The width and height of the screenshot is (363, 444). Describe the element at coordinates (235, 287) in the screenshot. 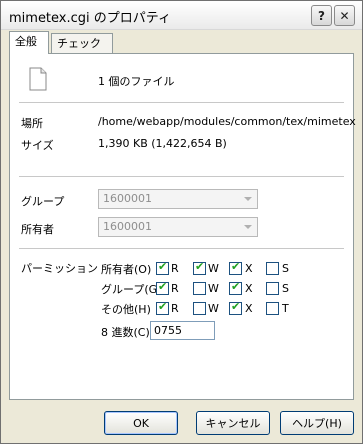

I see `group-exec-checkbox` at that location.